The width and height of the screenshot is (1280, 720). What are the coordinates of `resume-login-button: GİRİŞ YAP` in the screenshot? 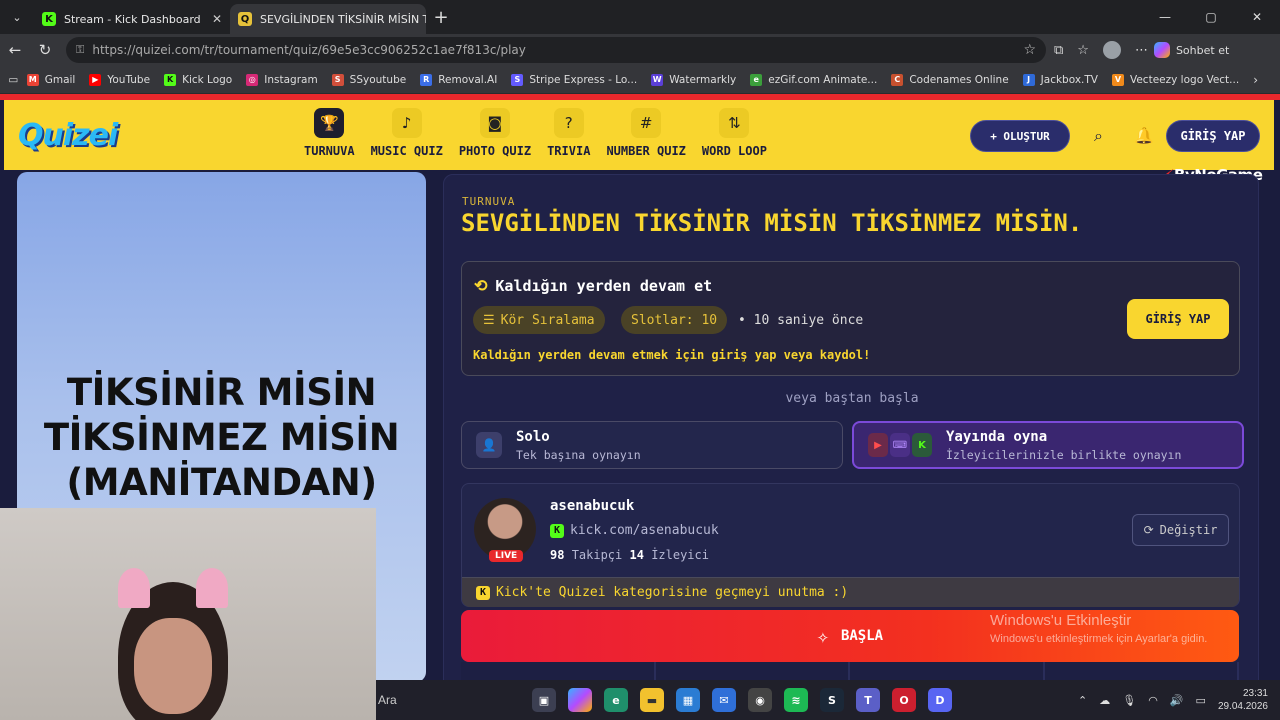 It's located at (1178, 319).